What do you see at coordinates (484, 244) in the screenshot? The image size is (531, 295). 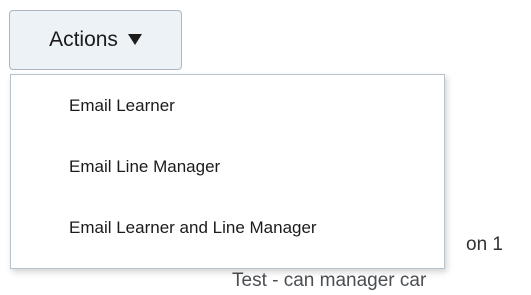 I see `background-text-fragment: on 1` at bounding box center [484, 244].